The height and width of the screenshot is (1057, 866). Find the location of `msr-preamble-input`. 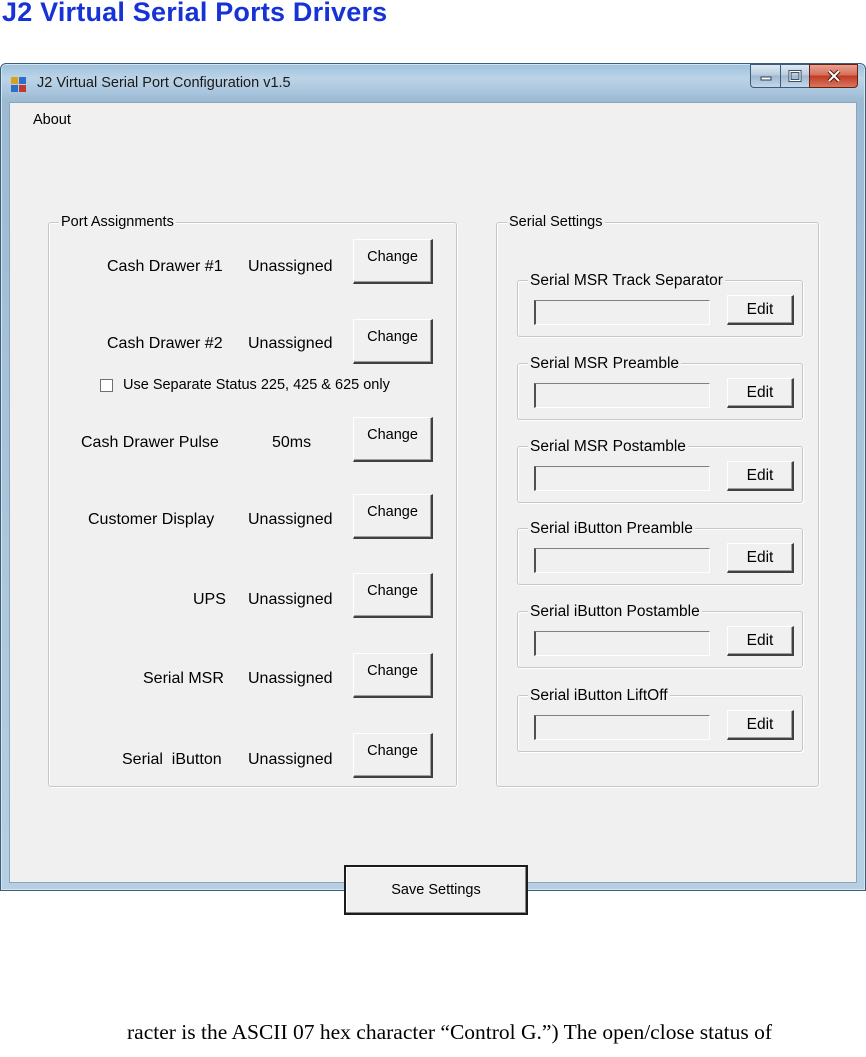

msr-preamble-input is located at coordinates (622, 395).